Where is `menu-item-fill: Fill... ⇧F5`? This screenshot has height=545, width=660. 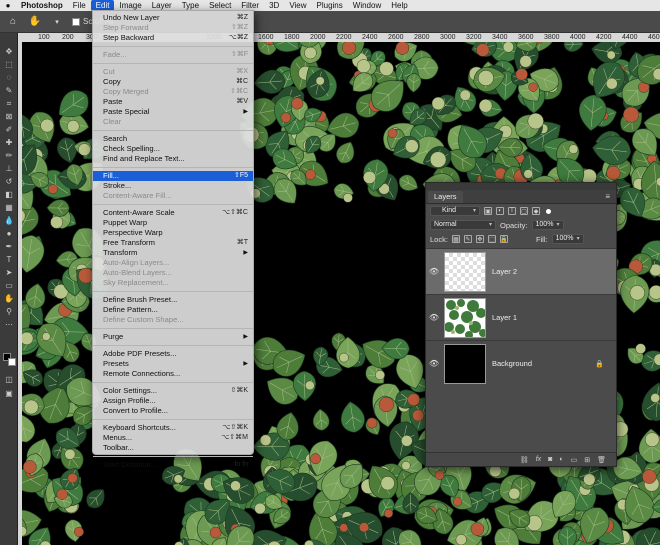
menu-item-fill: Fill... ⇧F5 is located at coordinates (173, 176).